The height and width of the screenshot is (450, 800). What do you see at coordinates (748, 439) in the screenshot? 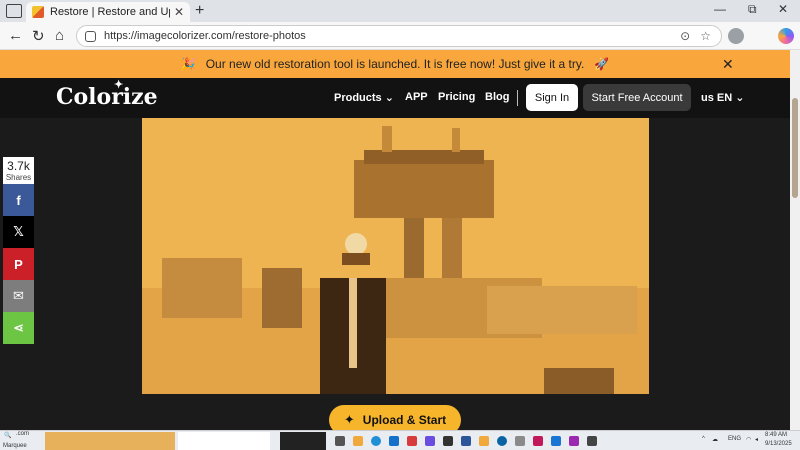
I see `tray-wifi-icon: ◠` at bounding box center [748, 439].